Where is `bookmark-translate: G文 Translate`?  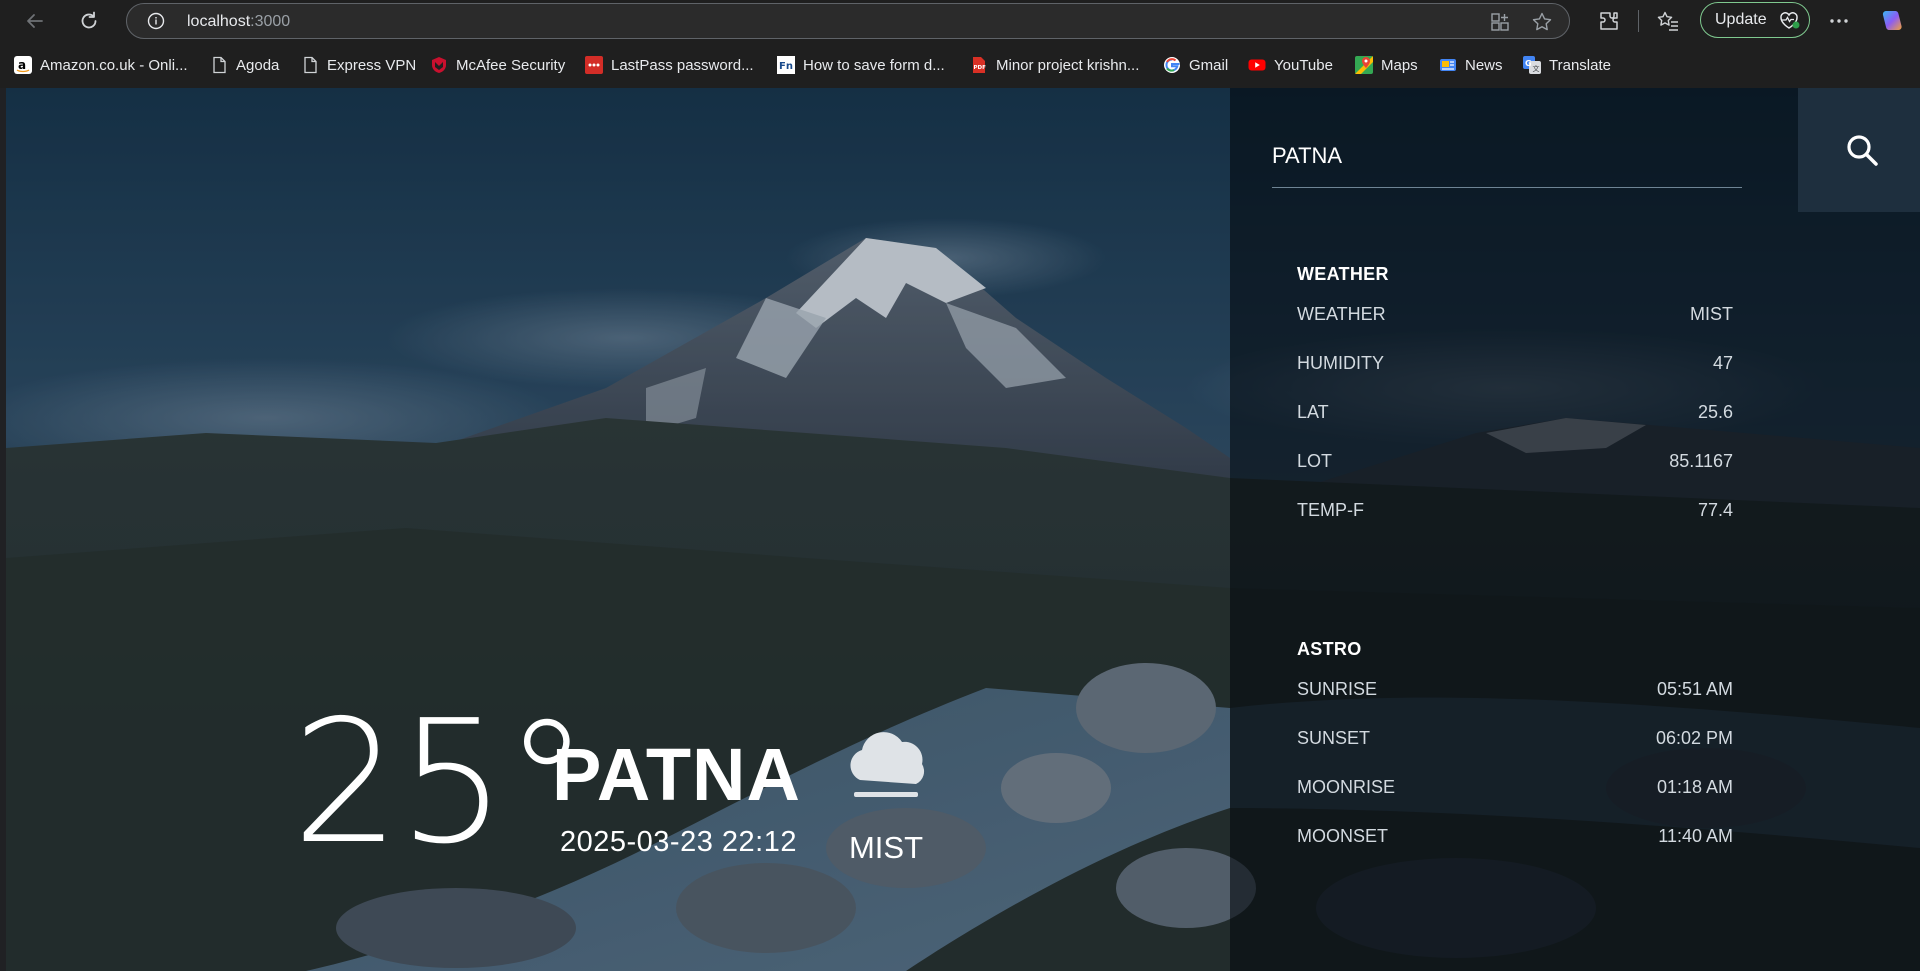 bookmark-translate: G文 Translate is located at coordinates (1567, 65).